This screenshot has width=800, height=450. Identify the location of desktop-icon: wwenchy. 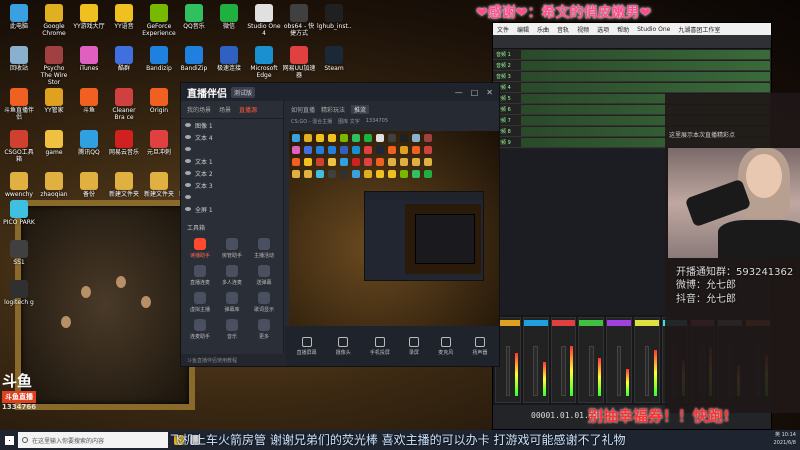
(19, 185).